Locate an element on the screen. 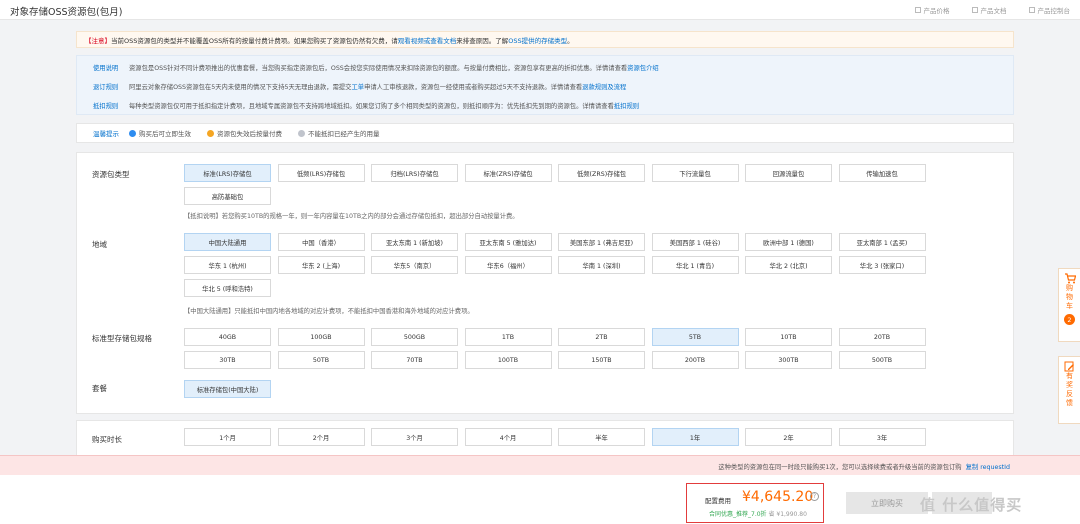 This screenshot has width=1080, height=524. product-docs-link: 产品文档 is located at coordinates (989, 10).